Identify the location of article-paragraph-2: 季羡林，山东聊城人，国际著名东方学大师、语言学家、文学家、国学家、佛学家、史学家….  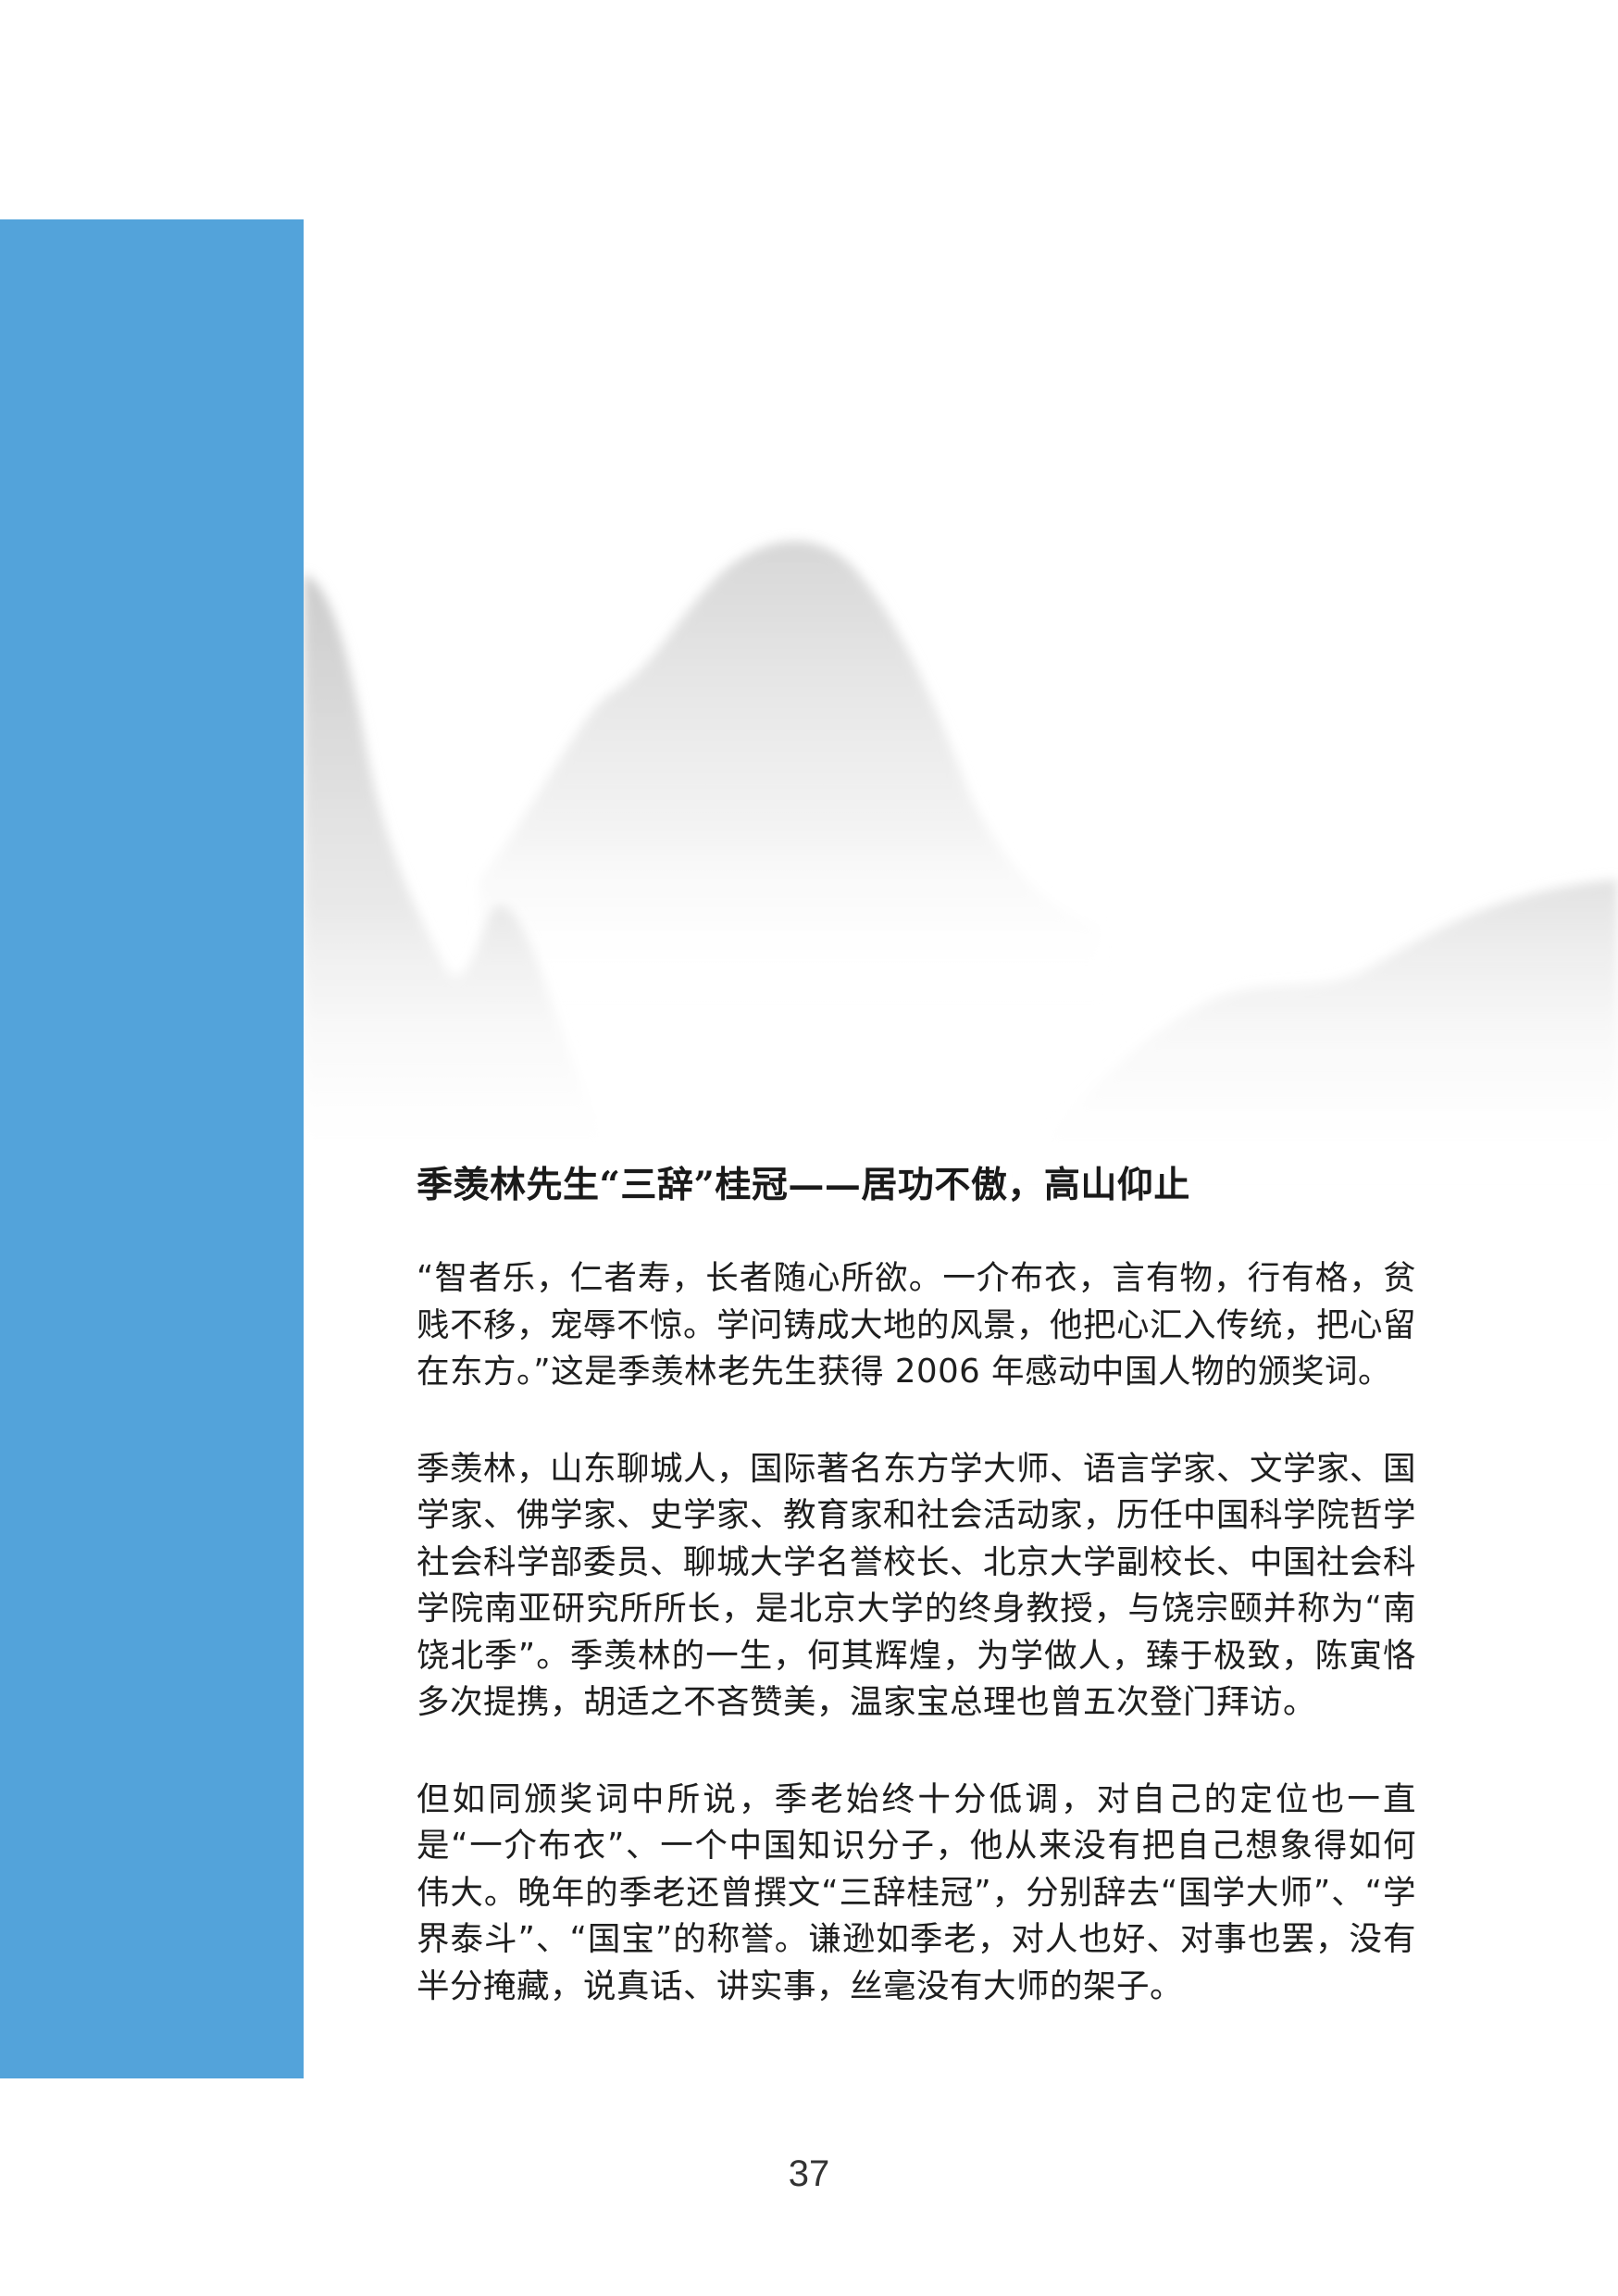
(917, 1585).